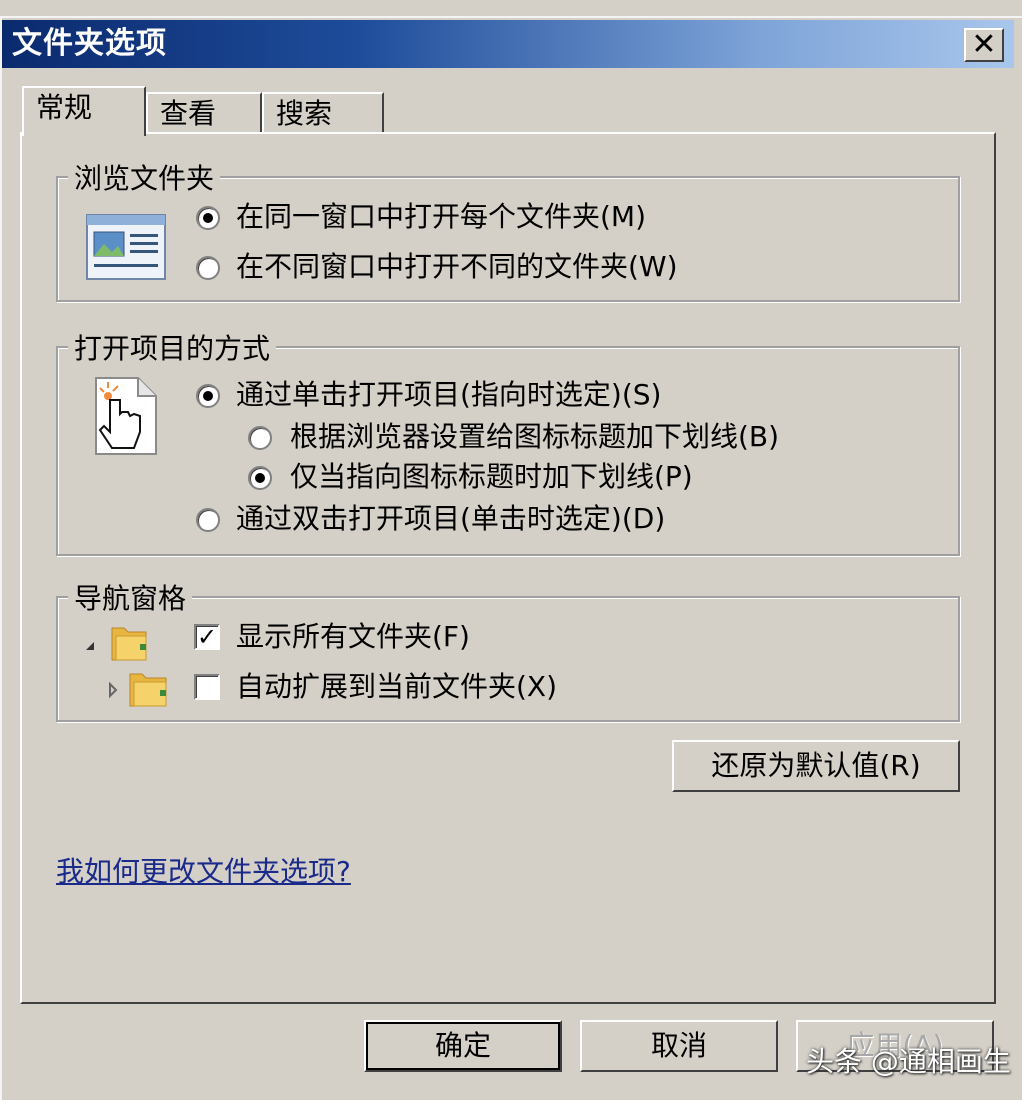 This screenshot has height=1100, width=1022. Describe the element at coordinates (508, 44) in the screenshot. I see `title-bar: 文件夹选项` at that location.